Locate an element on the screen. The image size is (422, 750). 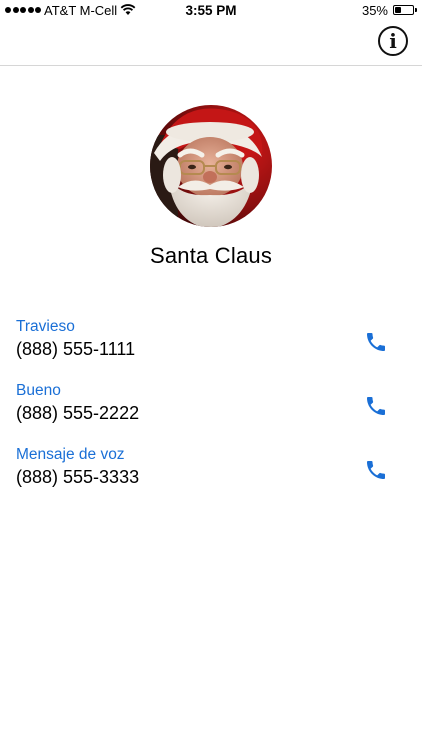
phone-number: (888) 555-2222 is located at coordinates (78, 413).